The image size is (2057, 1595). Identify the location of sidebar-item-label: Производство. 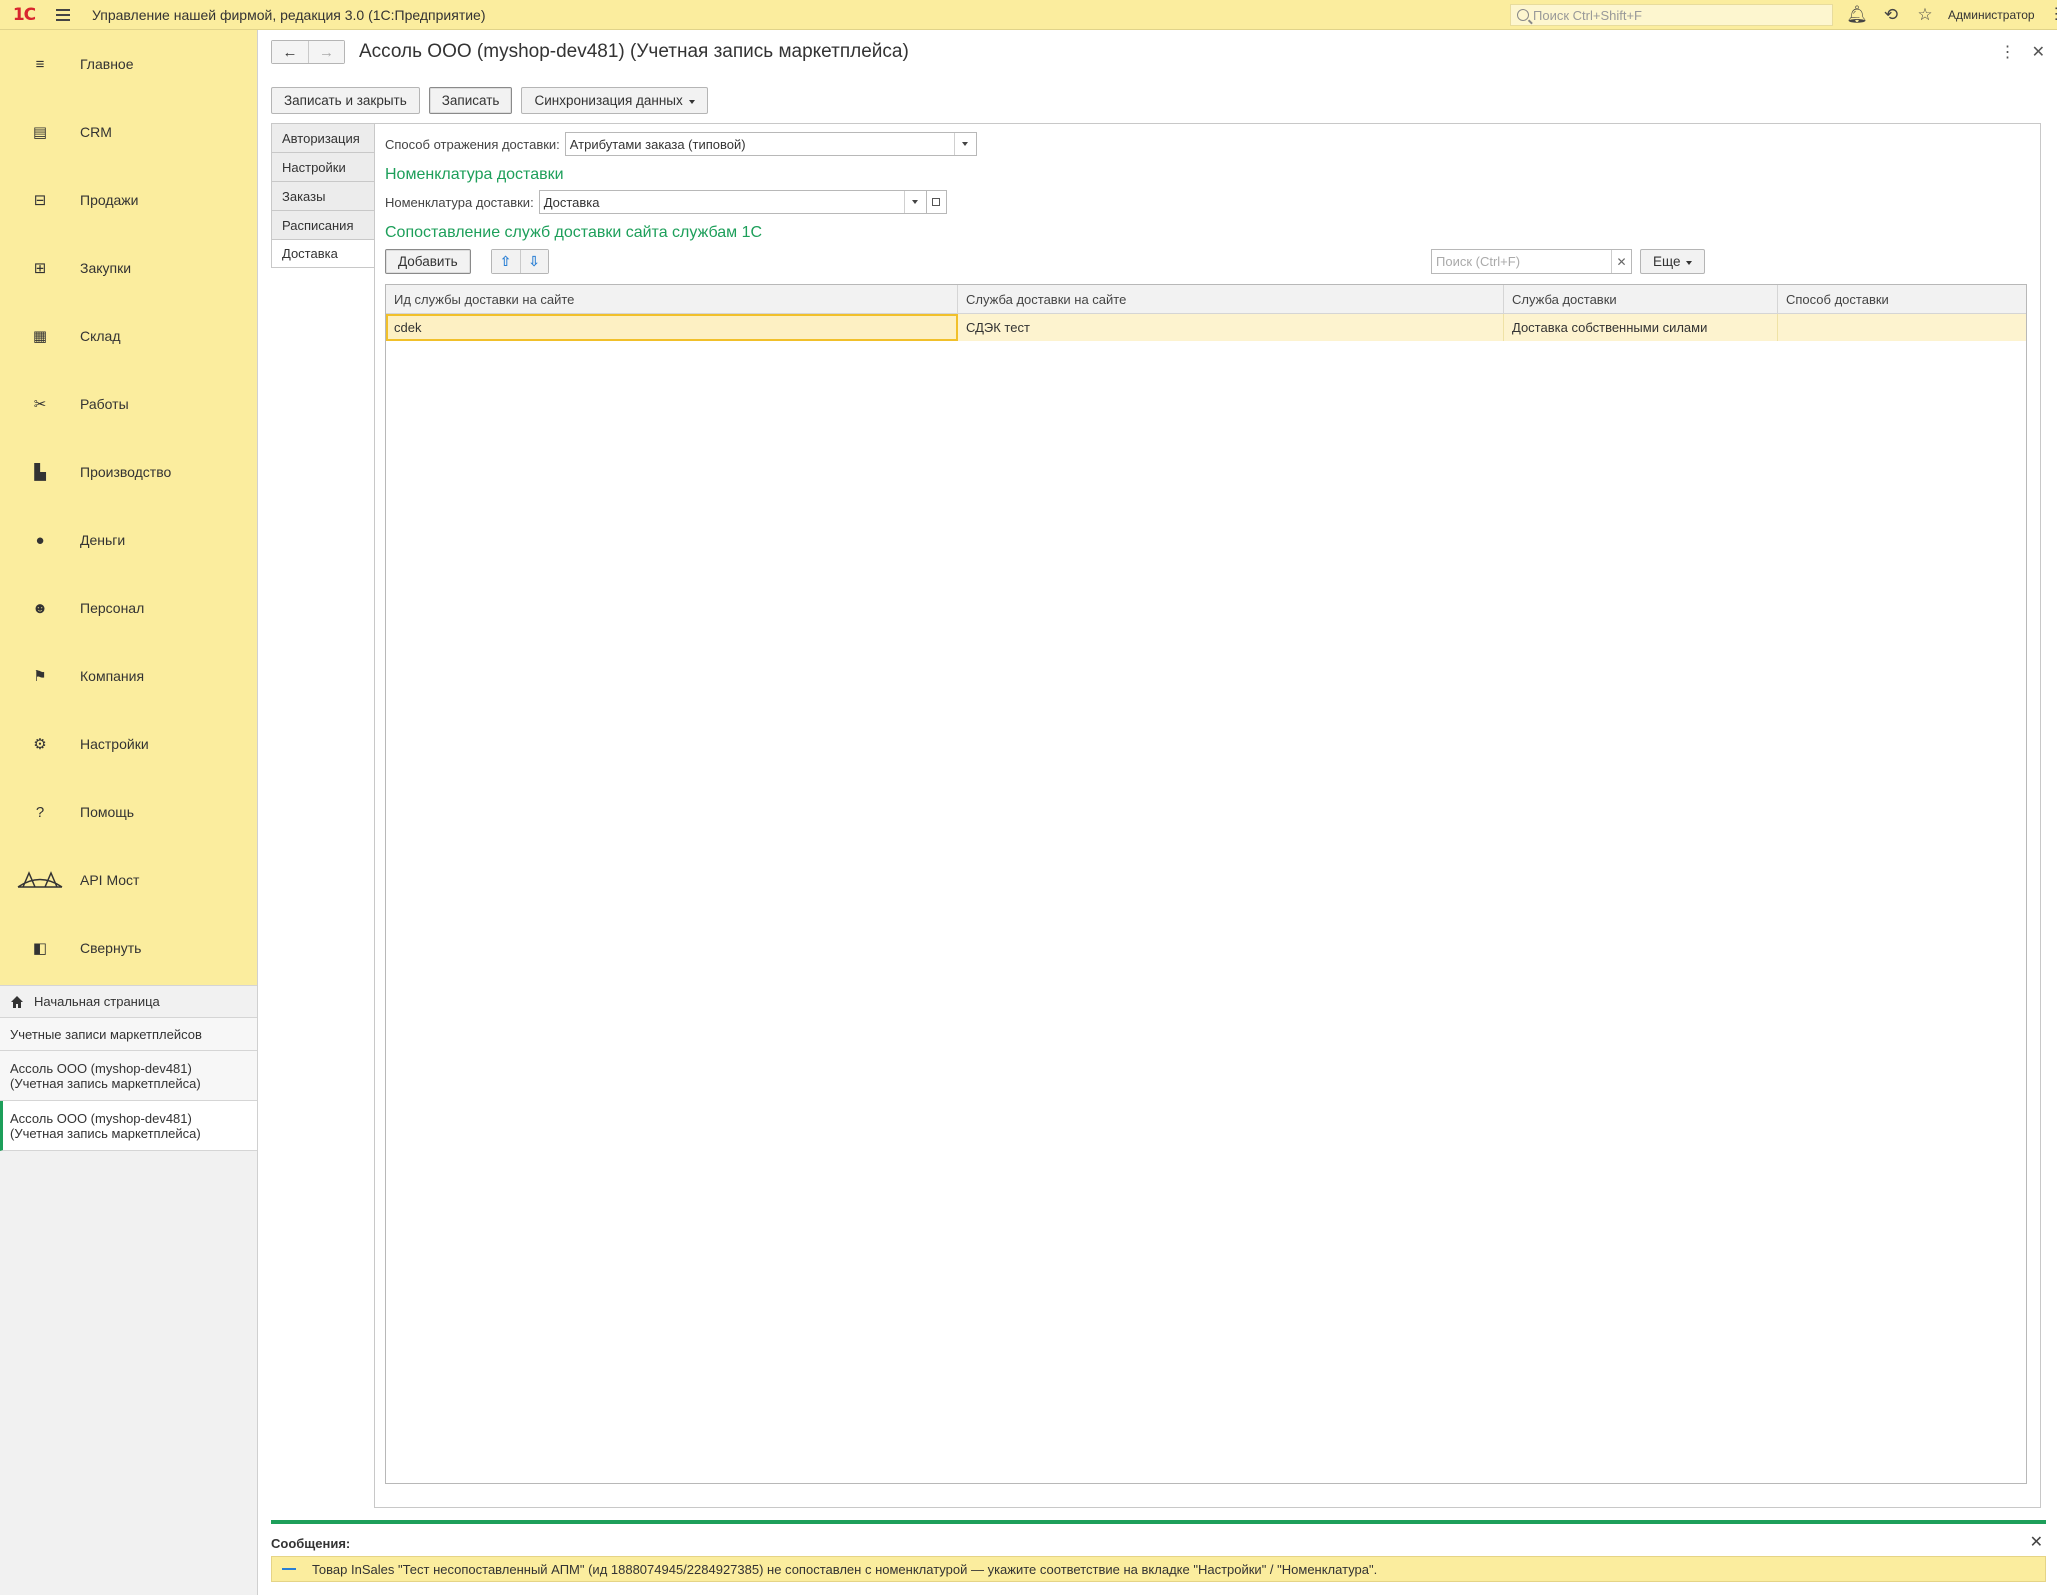
(126, 472).